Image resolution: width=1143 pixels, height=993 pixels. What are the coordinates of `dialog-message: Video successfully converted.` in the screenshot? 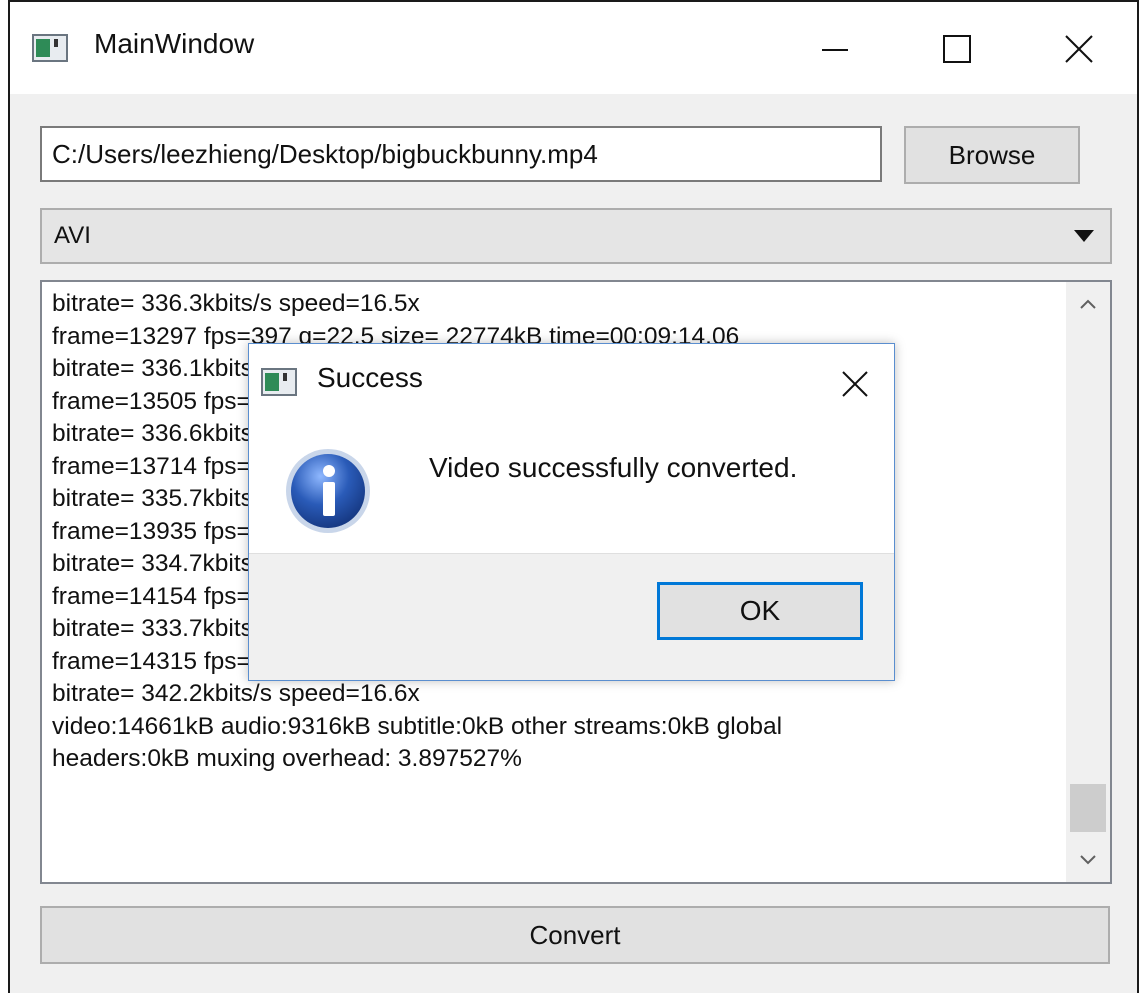 It's located at (613, 467).